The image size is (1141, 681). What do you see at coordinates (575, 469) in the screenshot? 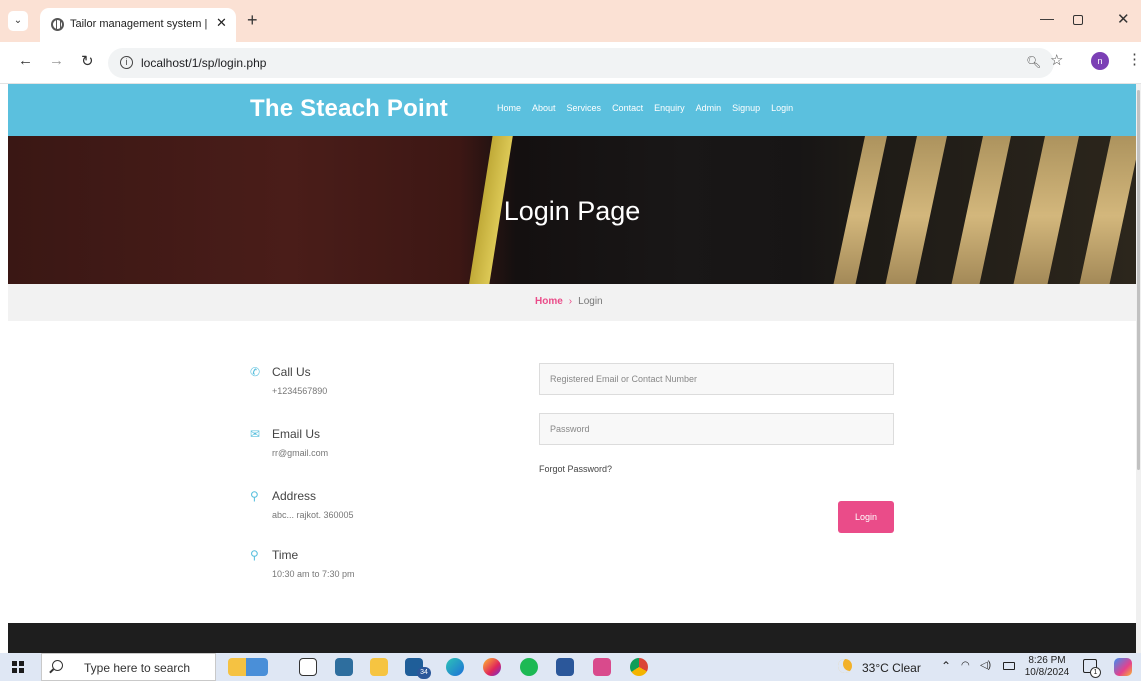
I see `forgot-password-link: Forgot Password?` at bounding box center [575, 469].